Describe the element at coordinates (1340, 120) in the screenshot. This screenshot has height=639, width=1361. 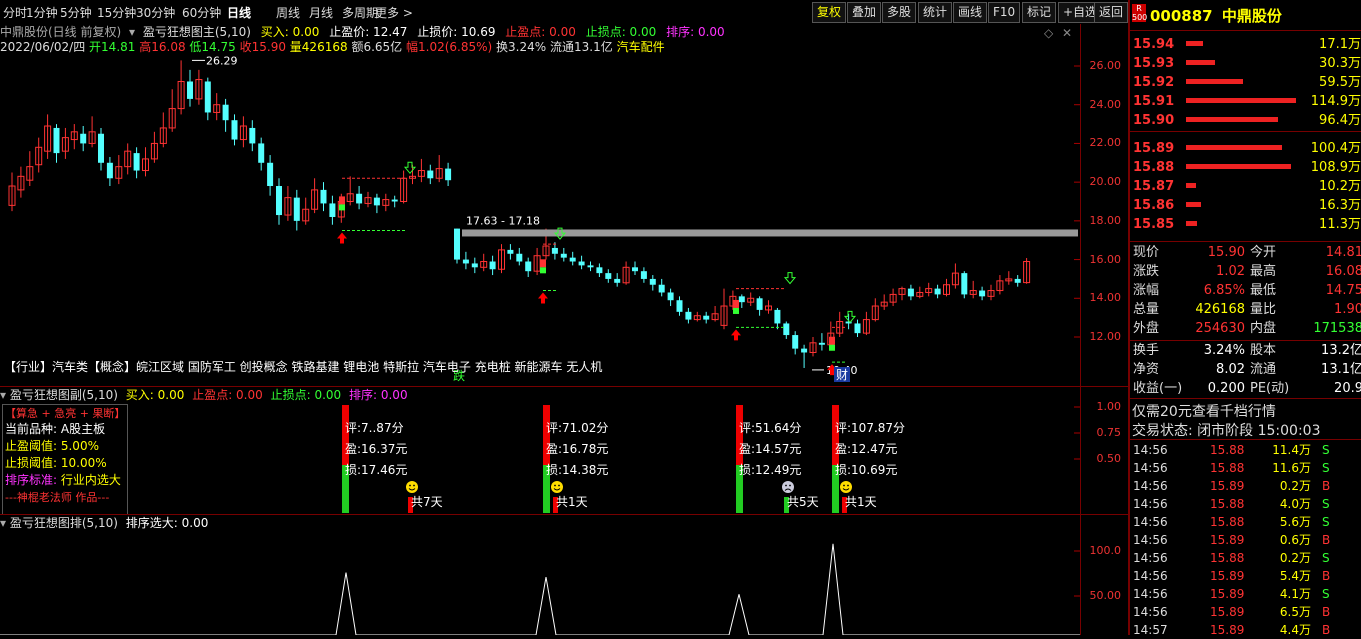
I see `book-volume: 96.4万` at that location.